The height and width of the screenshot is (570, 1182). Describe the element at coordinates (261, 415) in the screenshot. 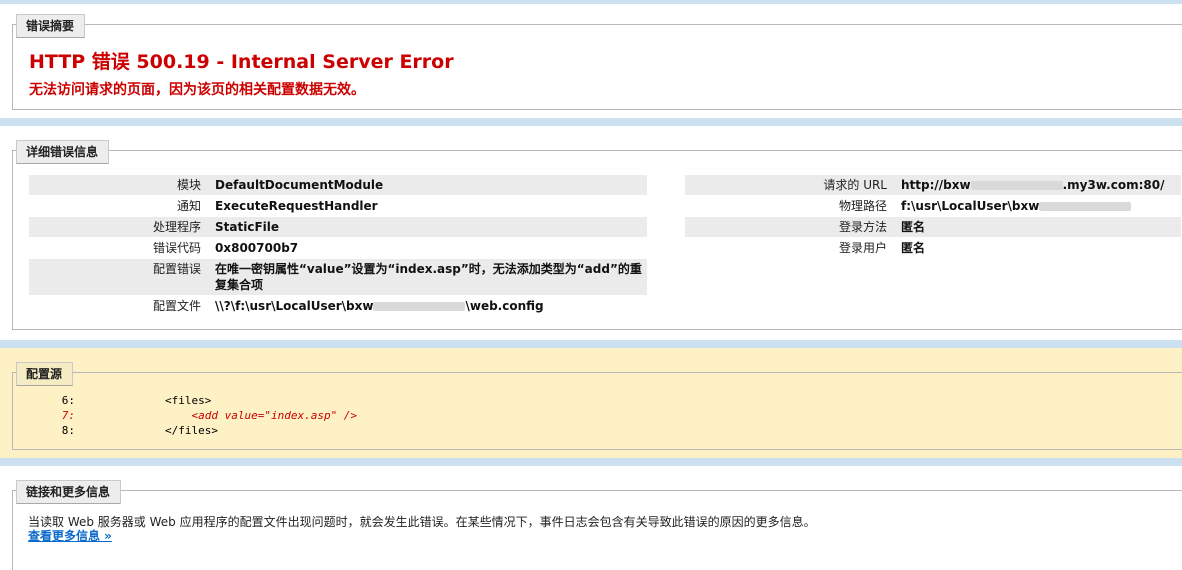

I see `line-text: <add value="index.asp" />` at that location.